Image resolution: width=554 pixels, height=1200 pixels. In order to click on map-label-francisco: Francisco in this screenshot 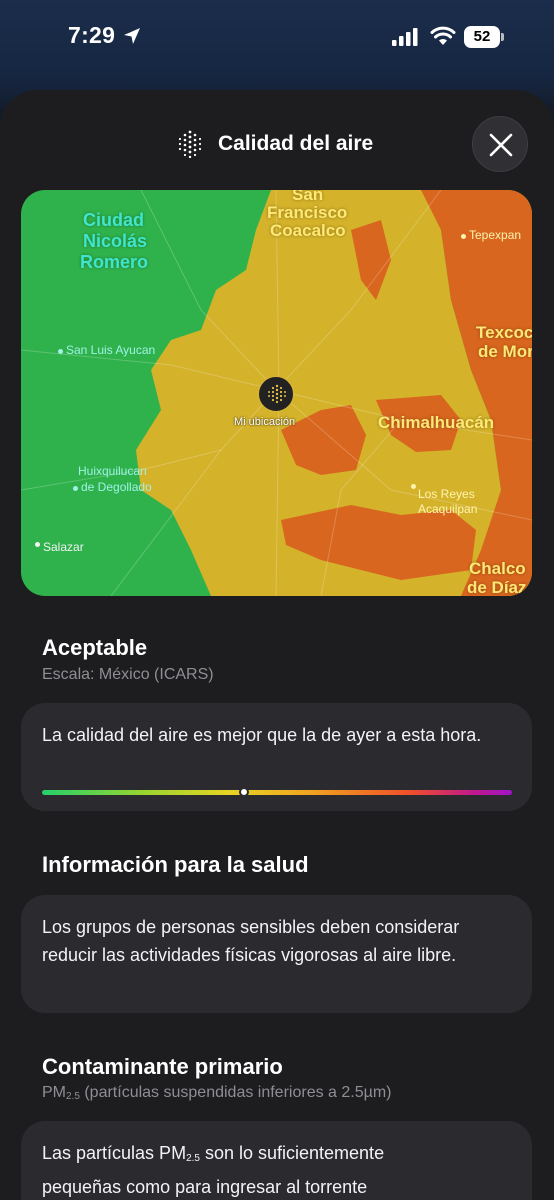, I will do `click(307, 212)`.